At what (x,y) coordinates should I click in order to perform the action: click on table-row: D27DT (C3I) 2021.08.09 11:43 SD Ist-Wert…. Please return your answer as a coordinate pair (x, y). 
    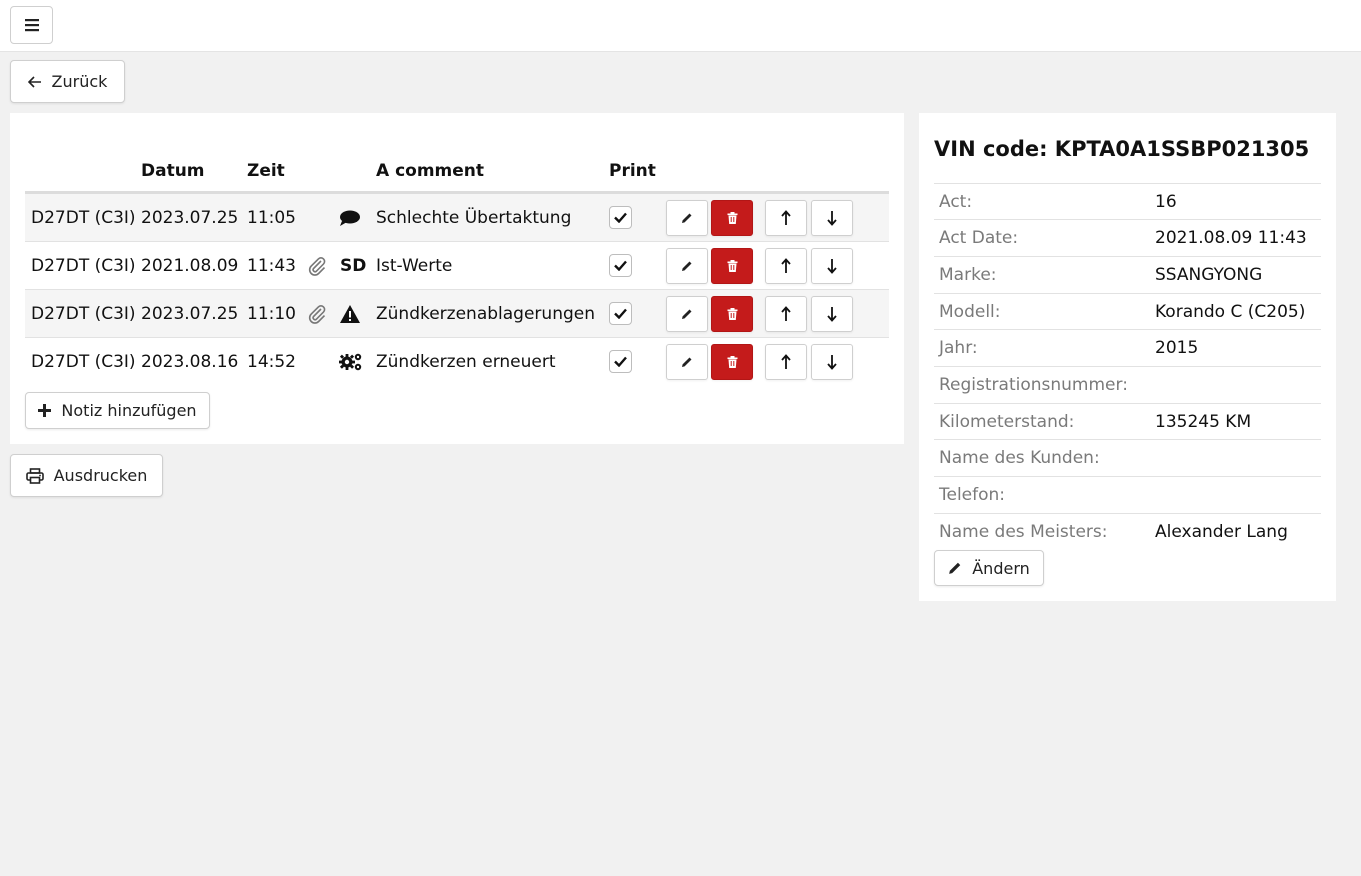
    Looking at the image, I should click on (457, 266).